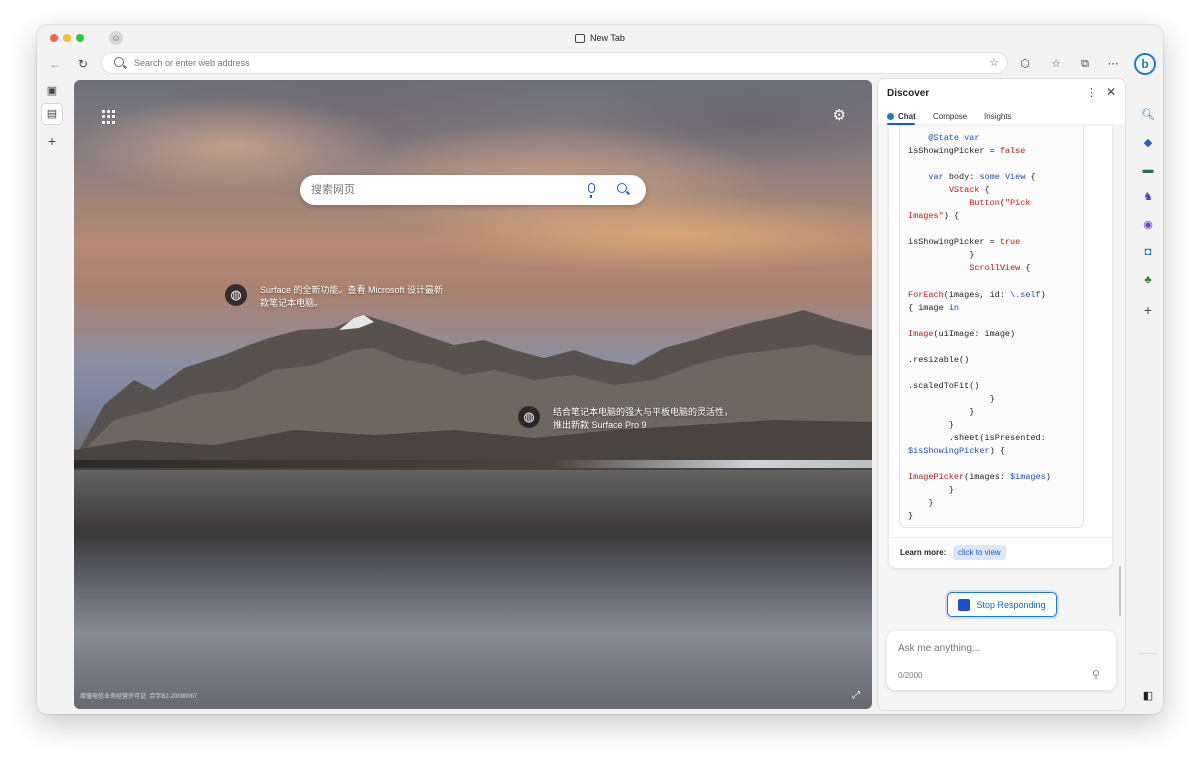  What do you see at coordinates (473, 390) in the screenshot?
I see `mountain-range` at bounding box center [473, 390].